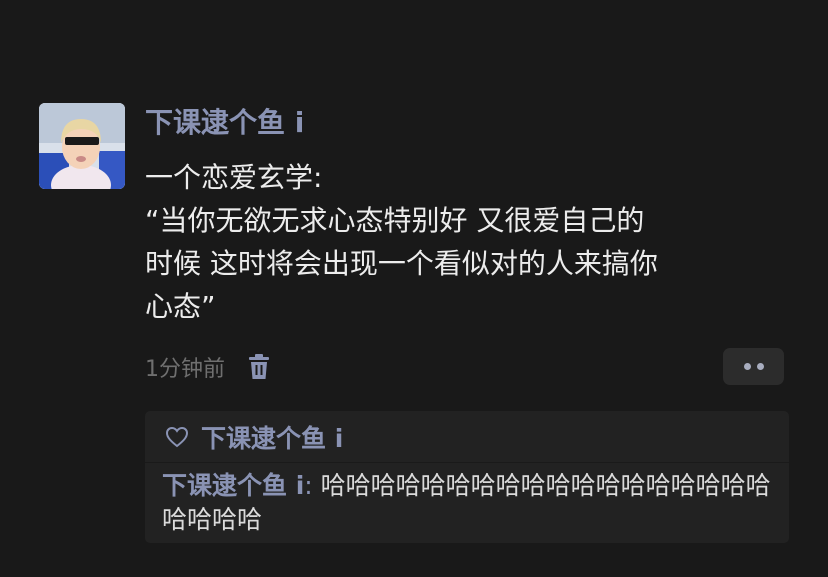 This screenshot has width=828, height=577. Describe the element at coordinates (233, 485) in the screenshot. I see `comment-author: 下课逮个鱼 i` at that location.